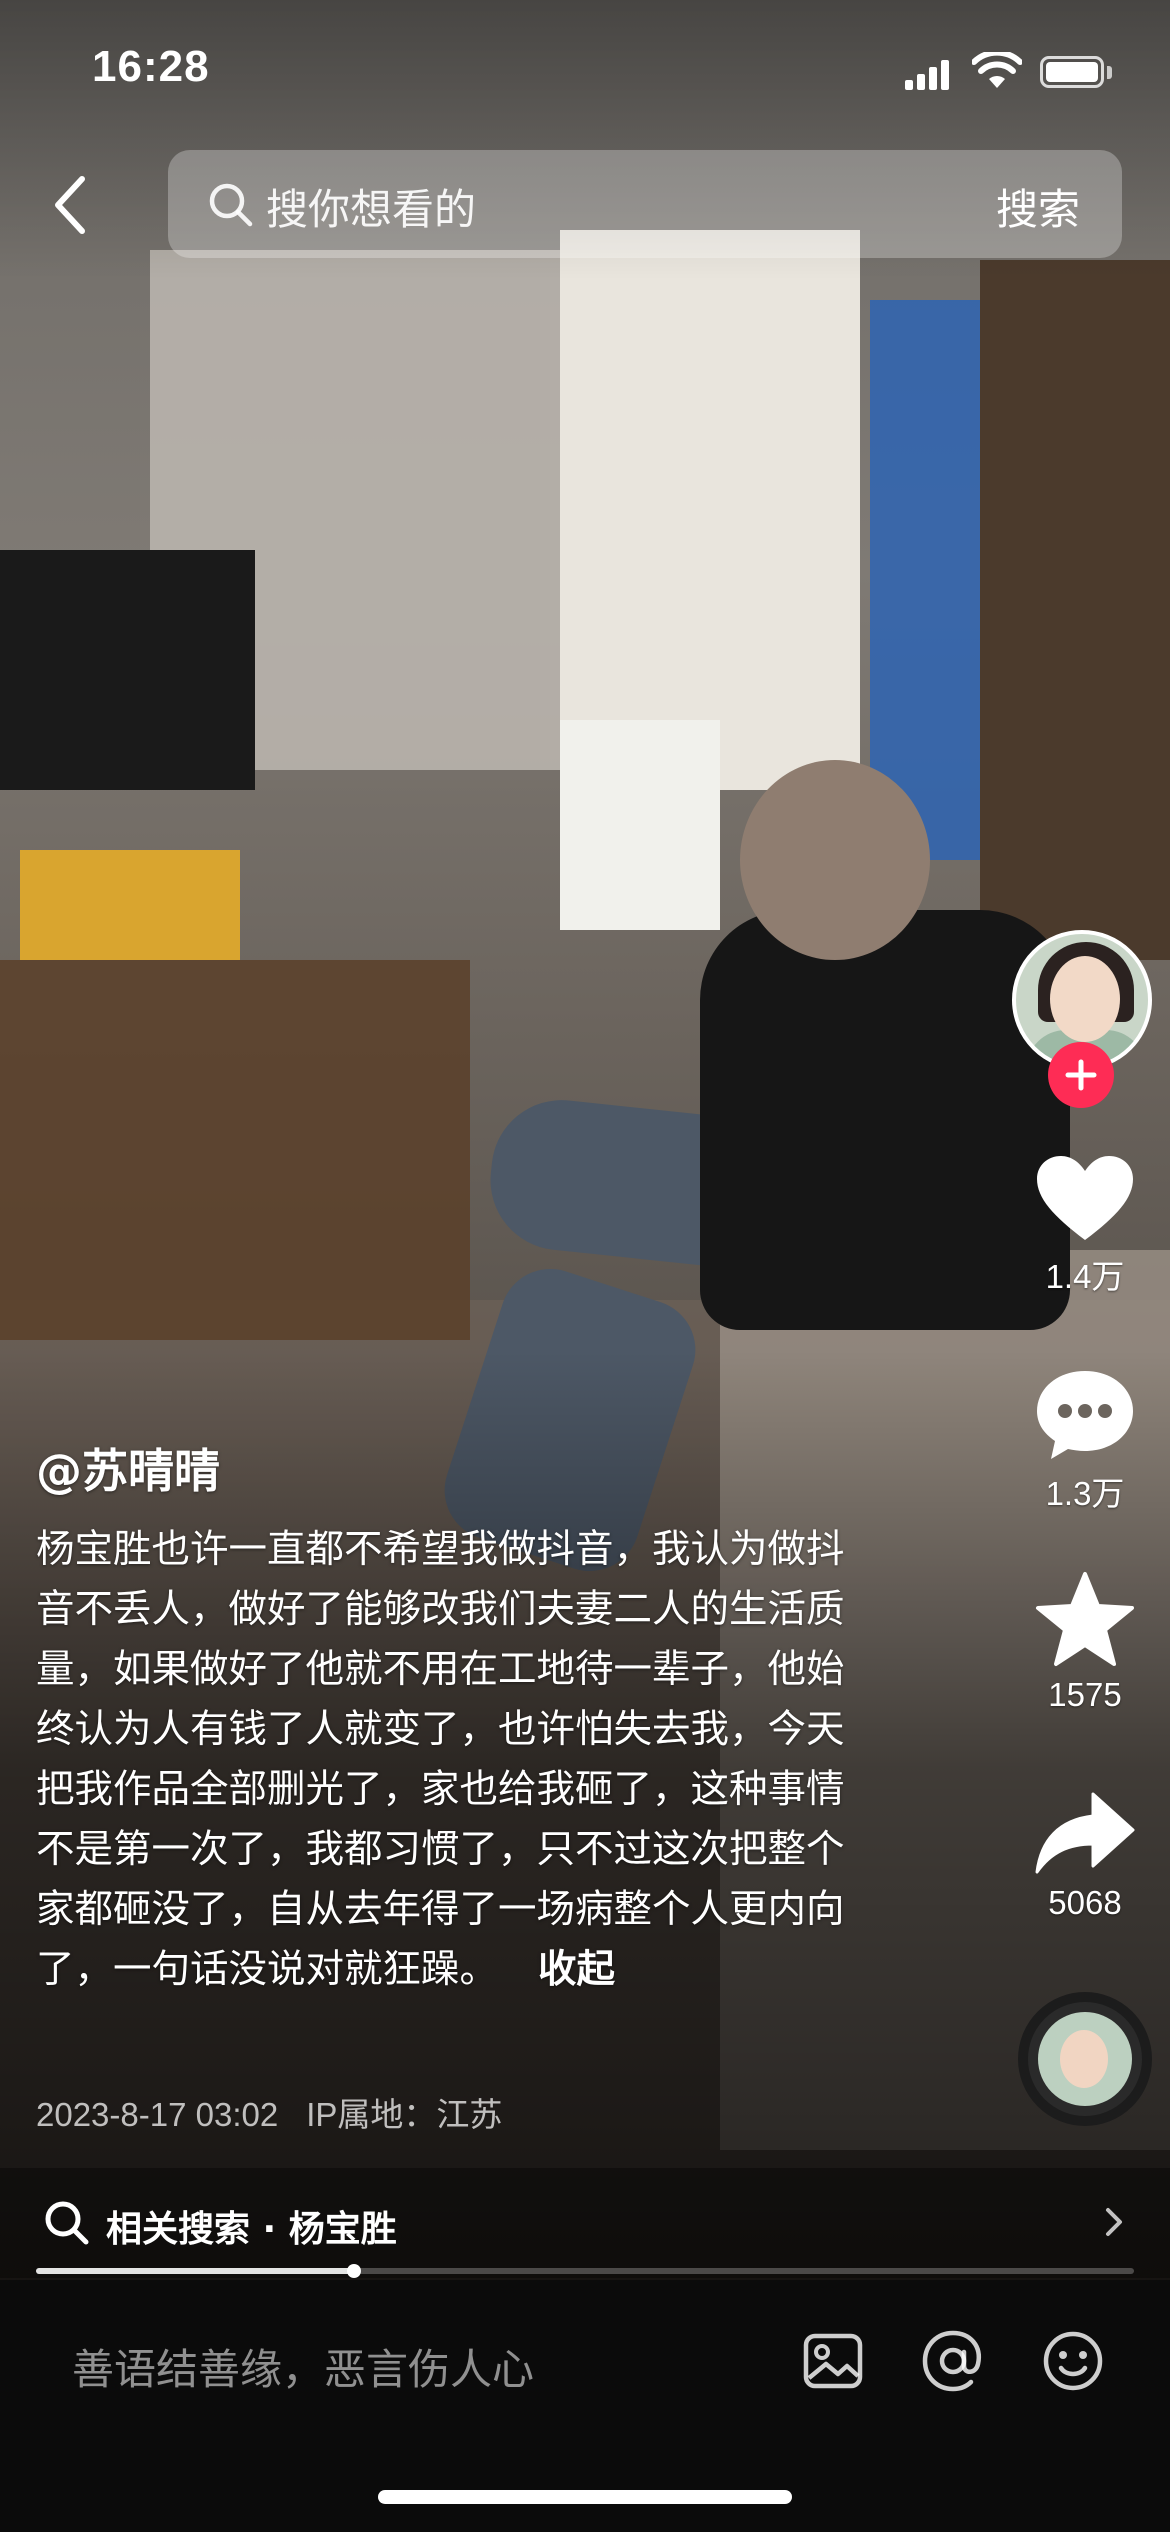  I want to click on like-count: 1.4万, so click(1085, 1276).